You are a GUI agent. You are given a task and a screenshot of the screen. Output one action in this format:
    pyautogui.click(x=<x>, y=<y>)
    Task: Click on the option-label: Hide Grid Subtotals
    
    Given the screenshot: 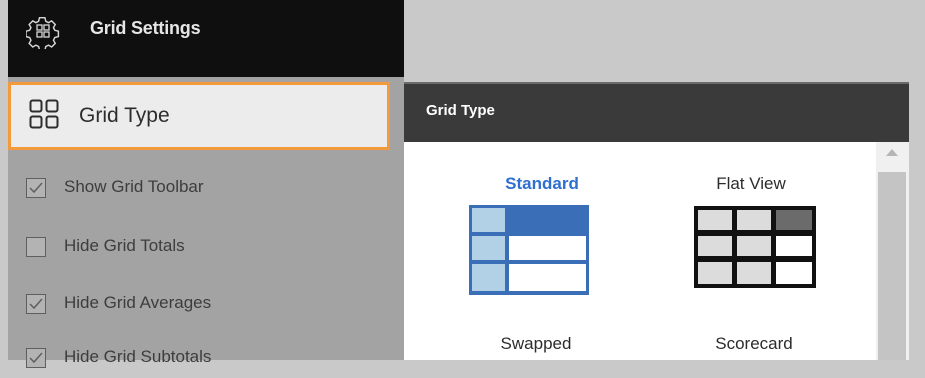 What is the action you would take?
    pyautogui.click(x=138, y=356)
    